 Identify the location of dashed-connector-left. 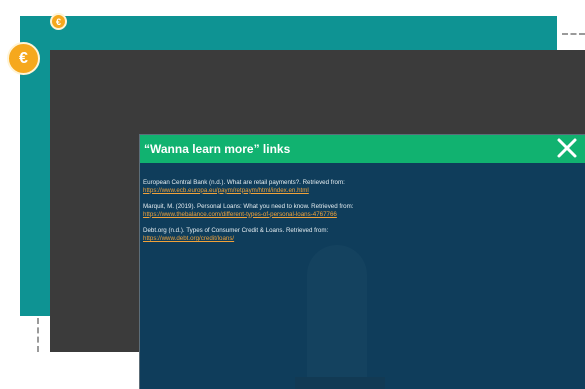
(38, 335).